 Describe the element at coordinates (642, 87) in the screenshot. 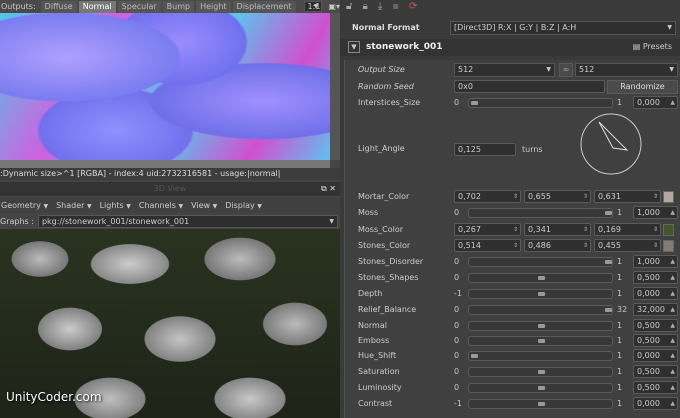

I see `randomize-button: Randomize` at that location.